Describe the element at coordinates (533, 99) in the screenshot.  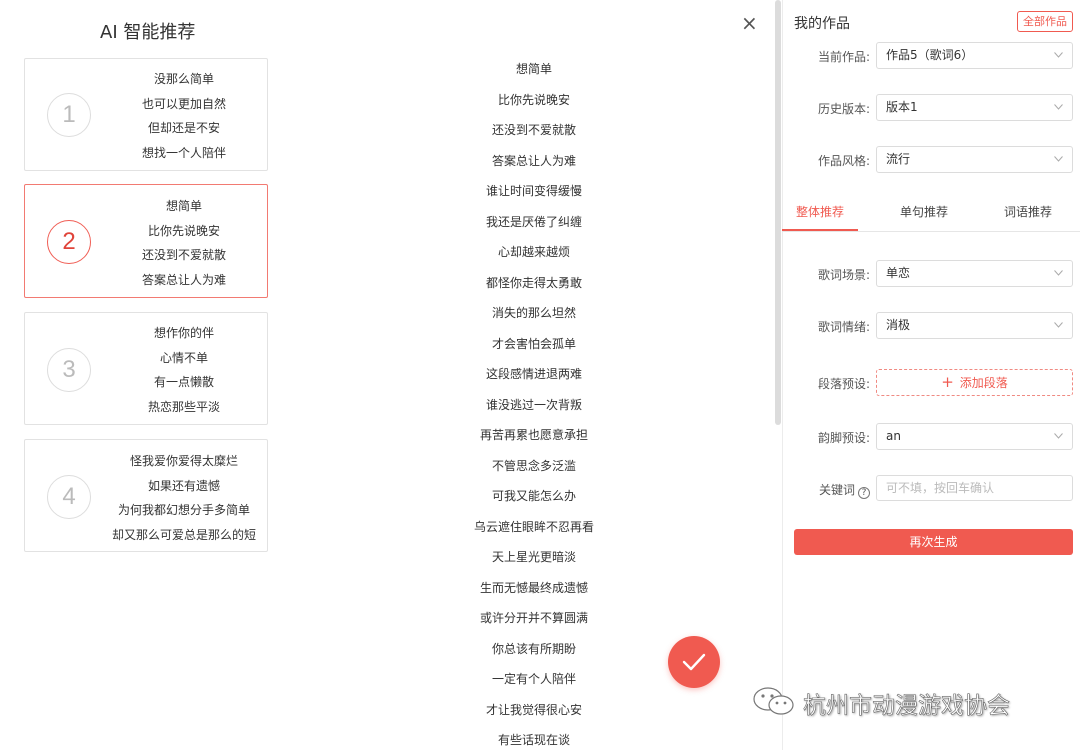
I see `lyric-line: 比你先说晚安` at that location.